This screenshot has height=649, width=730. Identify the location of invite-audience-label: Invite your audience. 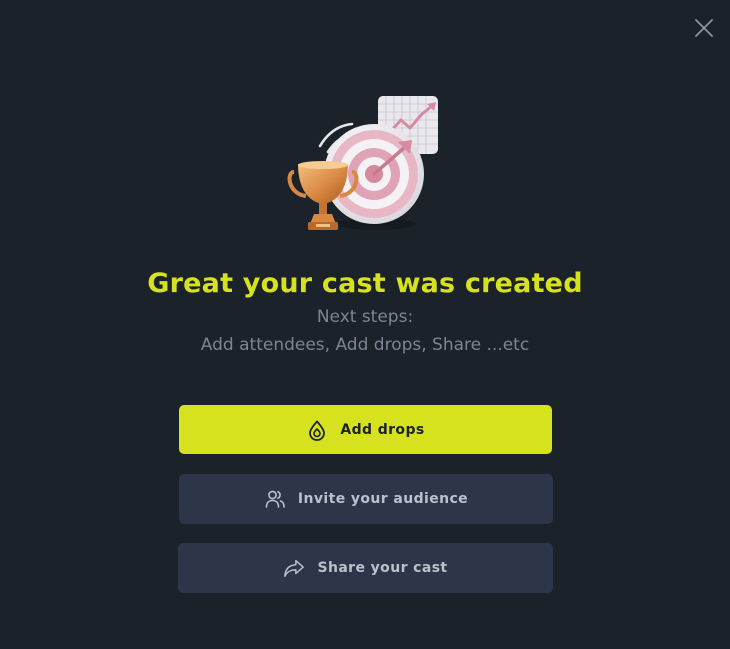
(383, 499).